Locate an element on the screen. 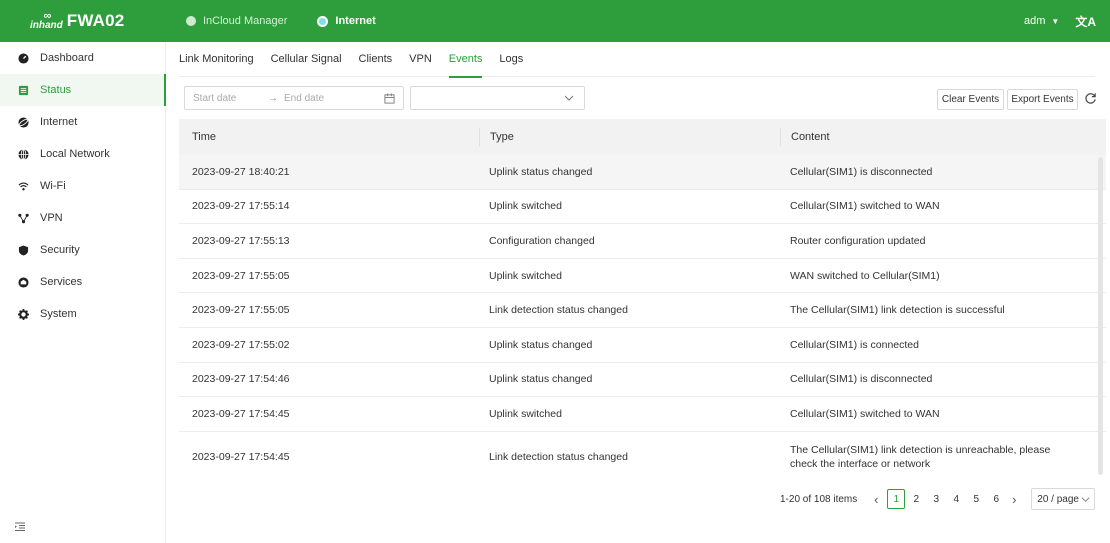 Image resolution: width=1110 pixels, height=543 pixels. sidebar-item-status: Status is located at coordinates (83, 90).